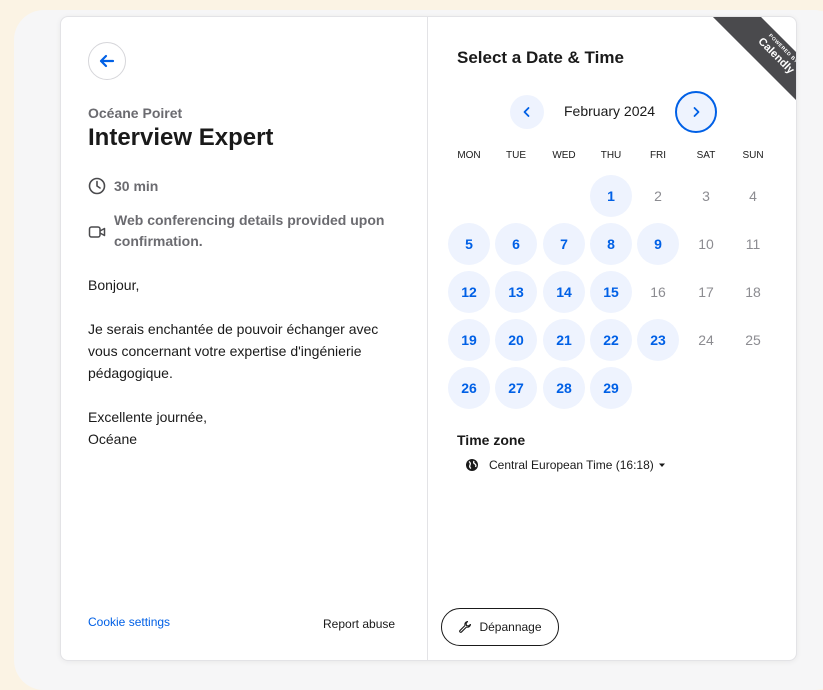 Image resolution: width=823 pixels, height=690 pixels. What do you see at coordinates (706, 292) in the screenshot?
I see `calendar-day-unavailable: 17` at bounding box center [706, 292].